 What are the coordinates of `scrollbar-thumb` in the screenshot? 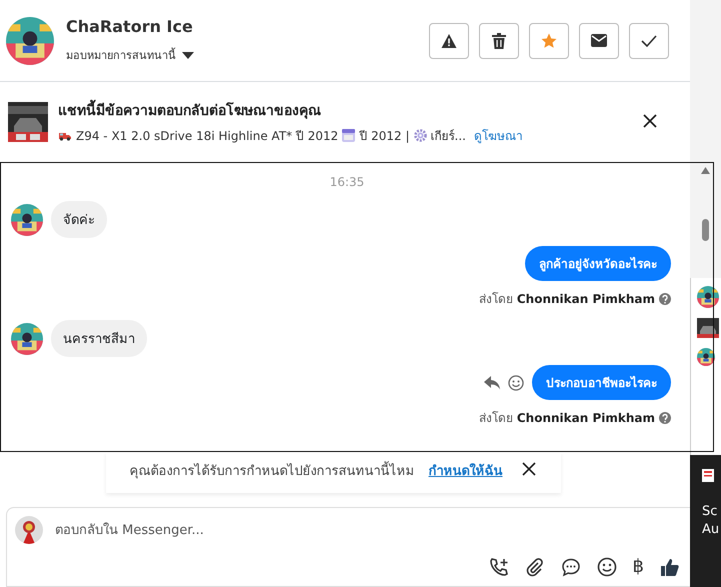 It's located at (705, 230).